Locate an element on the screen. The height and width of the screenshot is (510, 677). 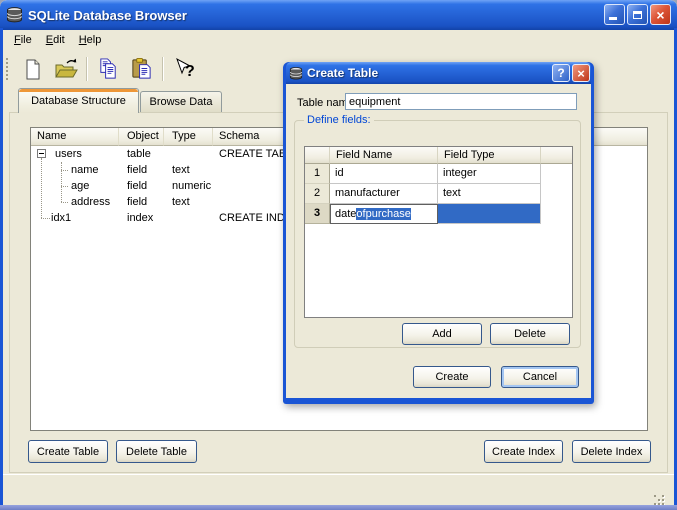
delete-table-button: Delete Table is located at coordinates (156, 451).